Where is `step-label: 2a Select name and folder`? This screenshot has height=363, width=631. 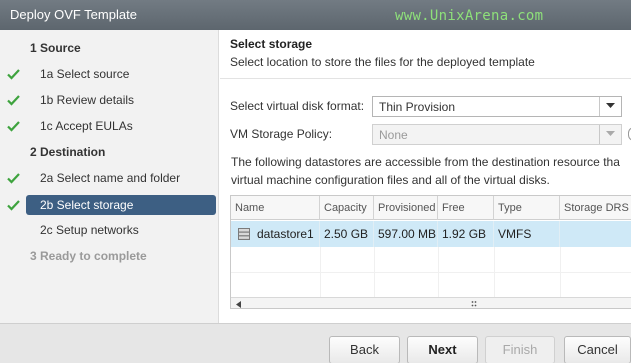 step-label: 2a Select name and folder is located at coordinates (110, 178).